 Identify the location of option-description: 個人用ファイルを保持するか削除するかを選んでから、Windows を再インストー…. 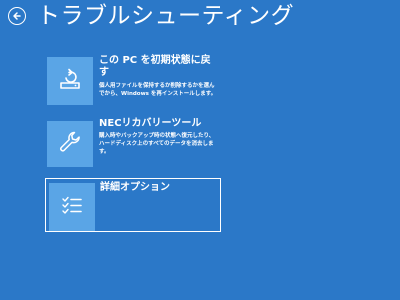
(158, 90).